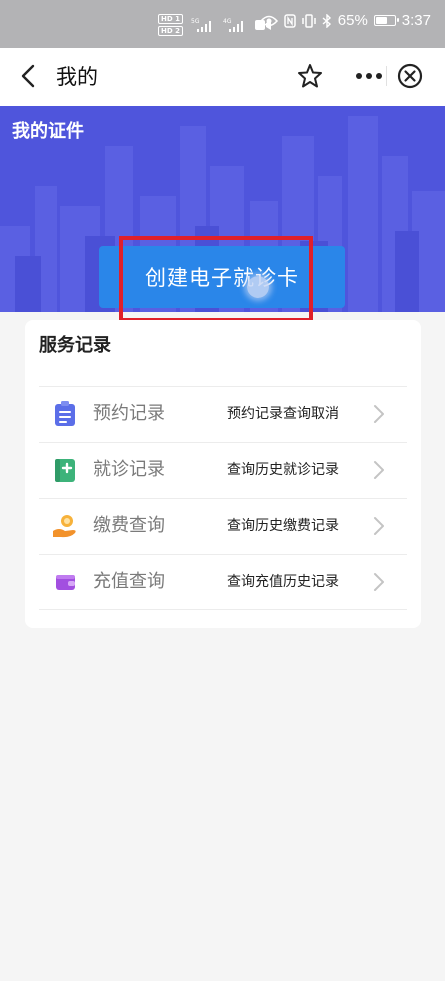 Image resolution: width=445 pixels, height=981 pixels. Describe the element at coordinates (268, 20) in the screenshot. I see `eye-icon` at that location.